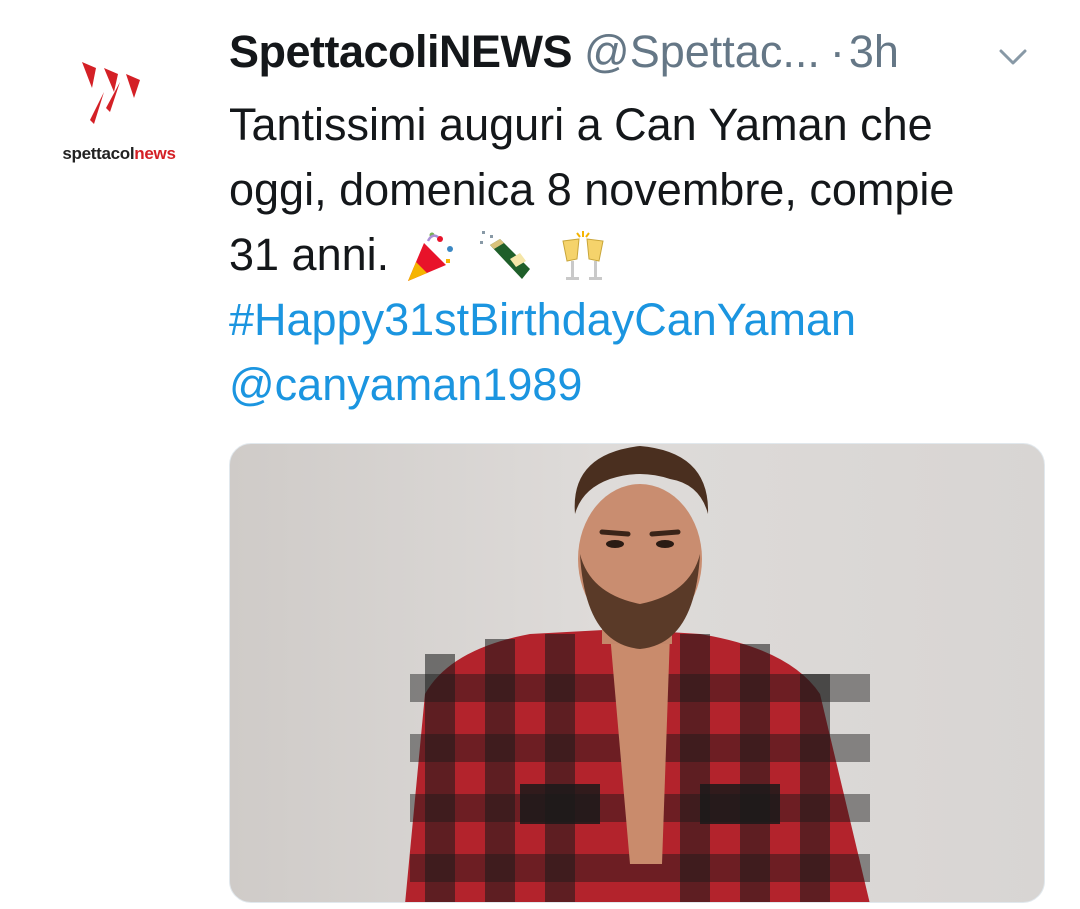 This screenshot has width=1080, height=909. I want to click on avatar-brand-text: spettacolnews, so click(119, 153).